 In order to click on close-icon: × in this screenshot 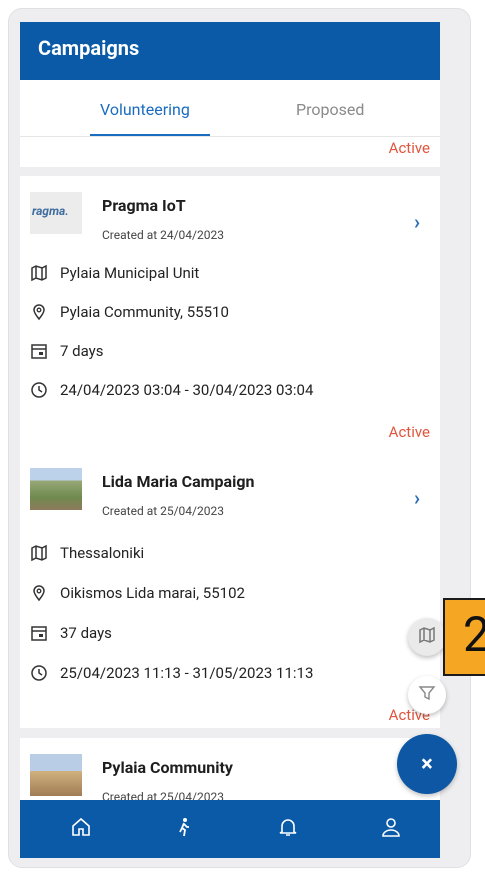, I will do `click(427, 764)`.